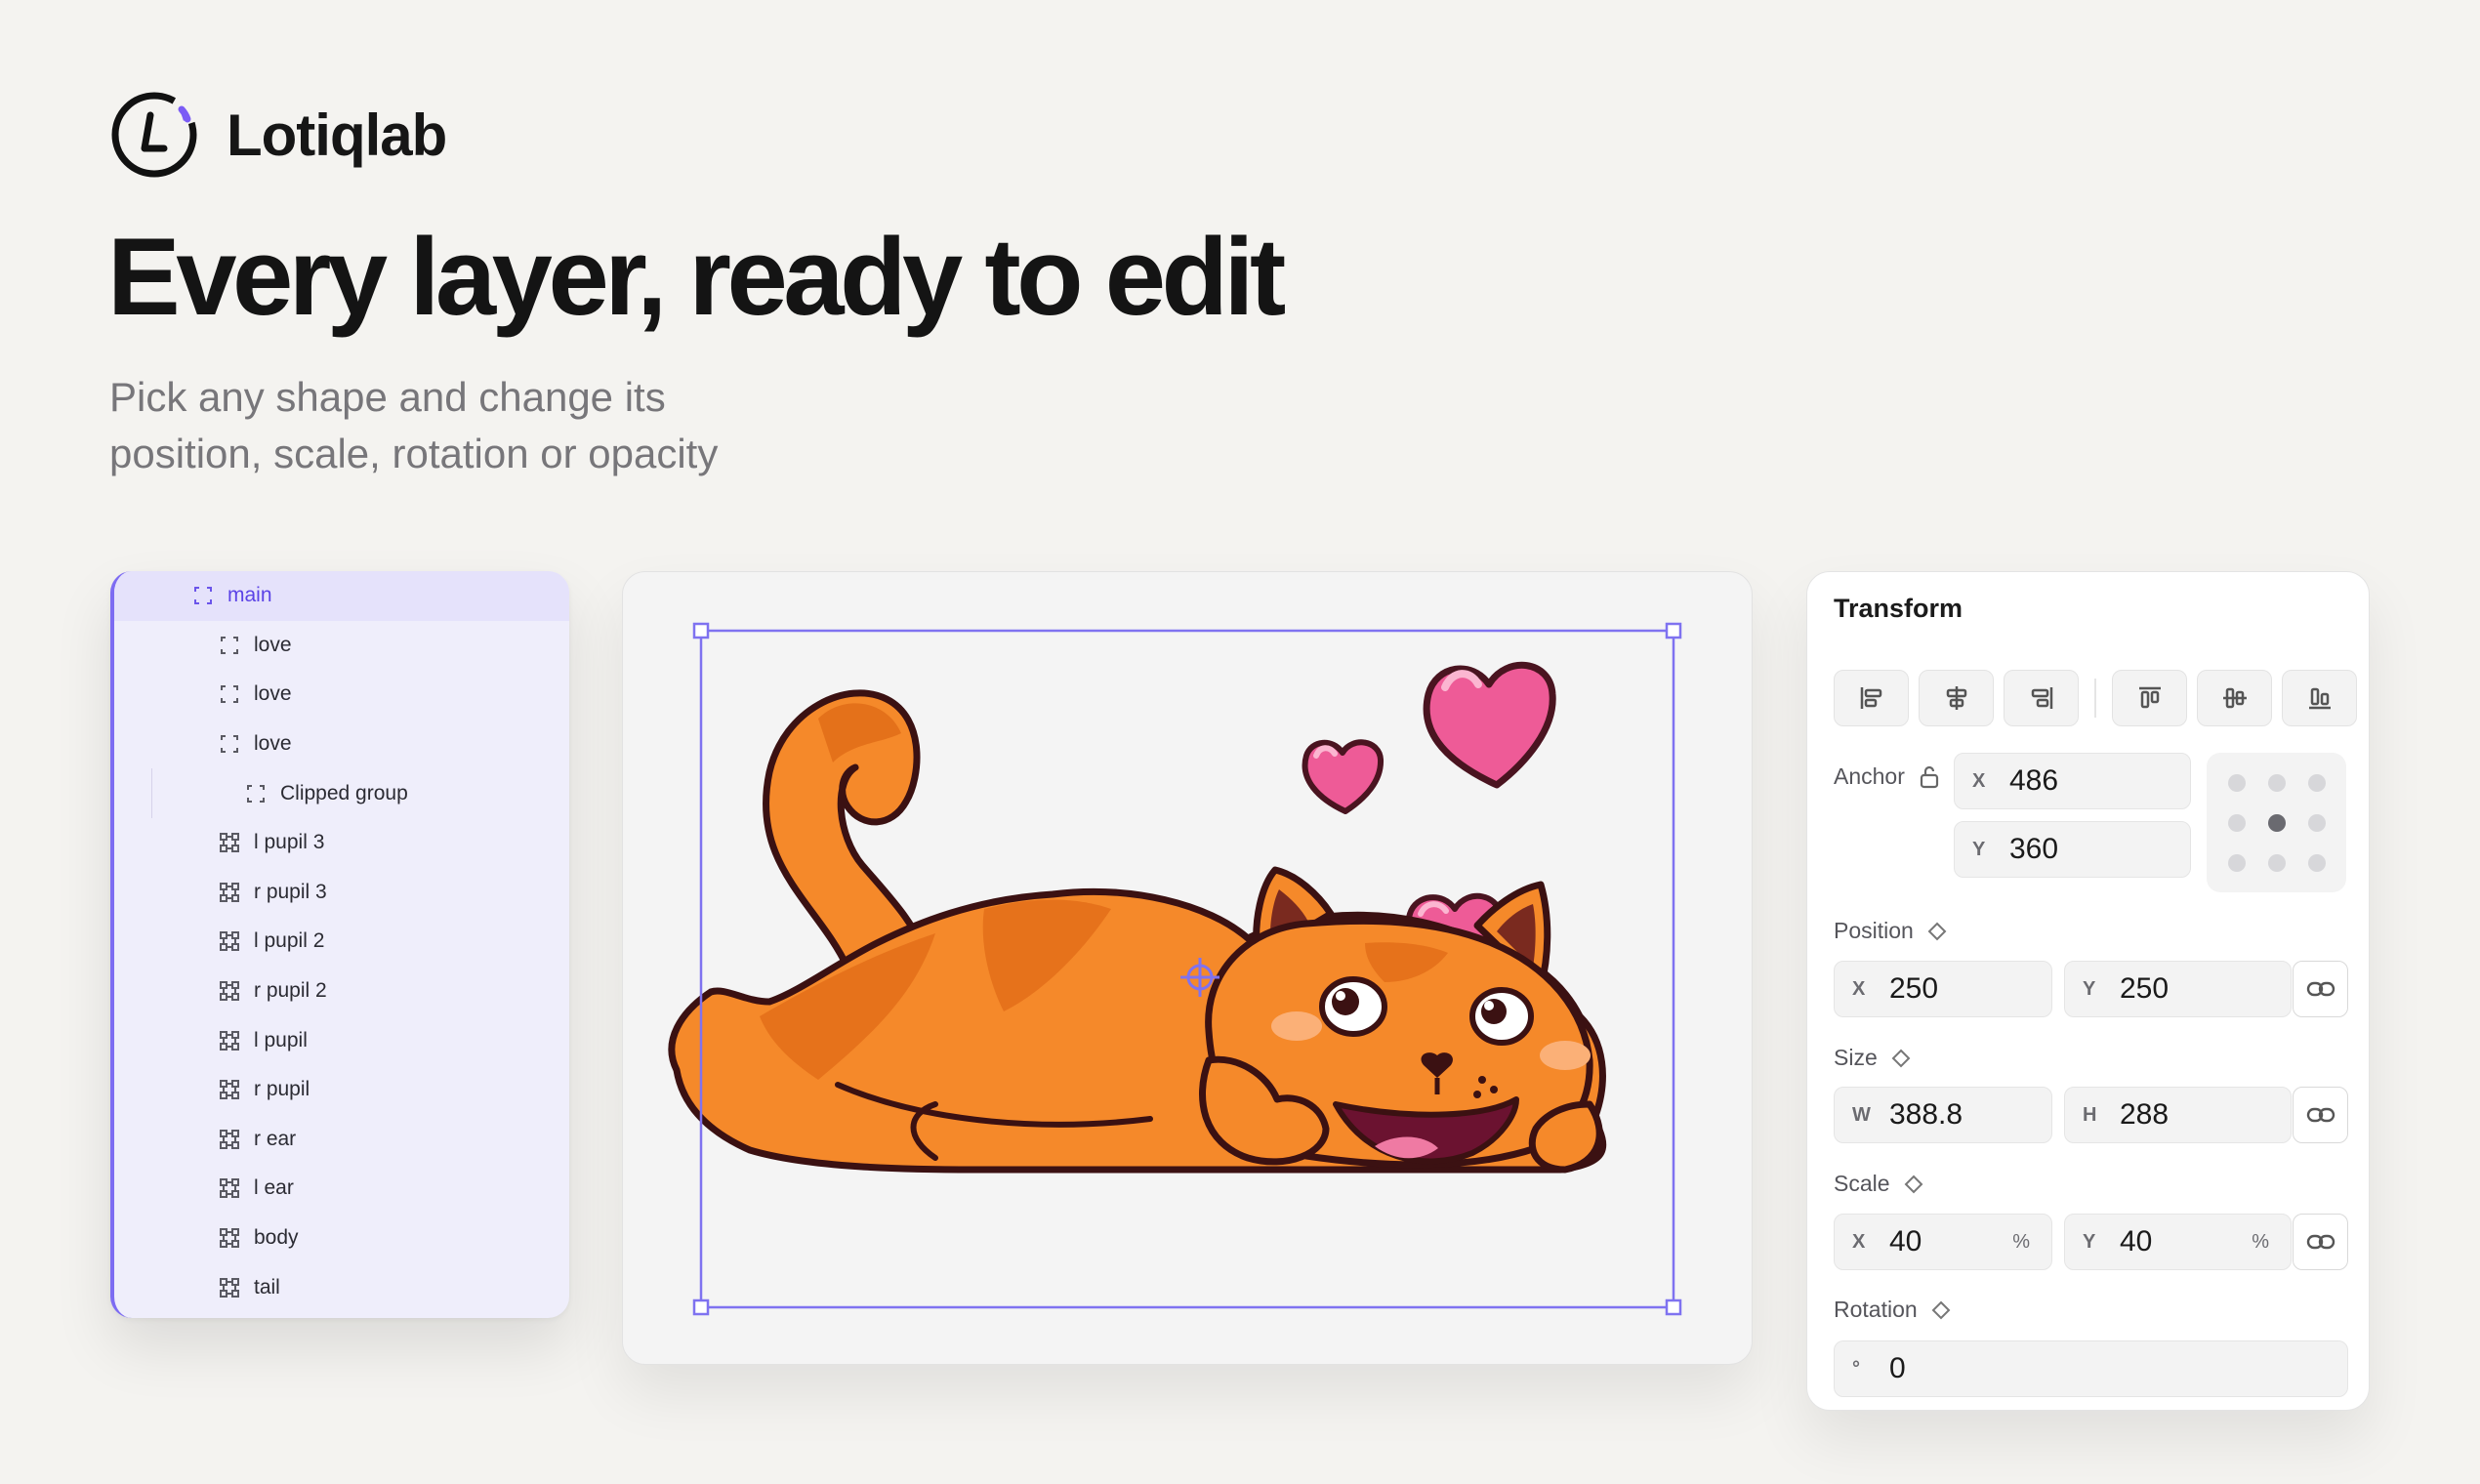 This screenshot has height=1484, width=2480. What do you see at coordinates (1859, 989) in the screenshot?
I see `position-x-prefix: X` at bounding box center [1859, 989].